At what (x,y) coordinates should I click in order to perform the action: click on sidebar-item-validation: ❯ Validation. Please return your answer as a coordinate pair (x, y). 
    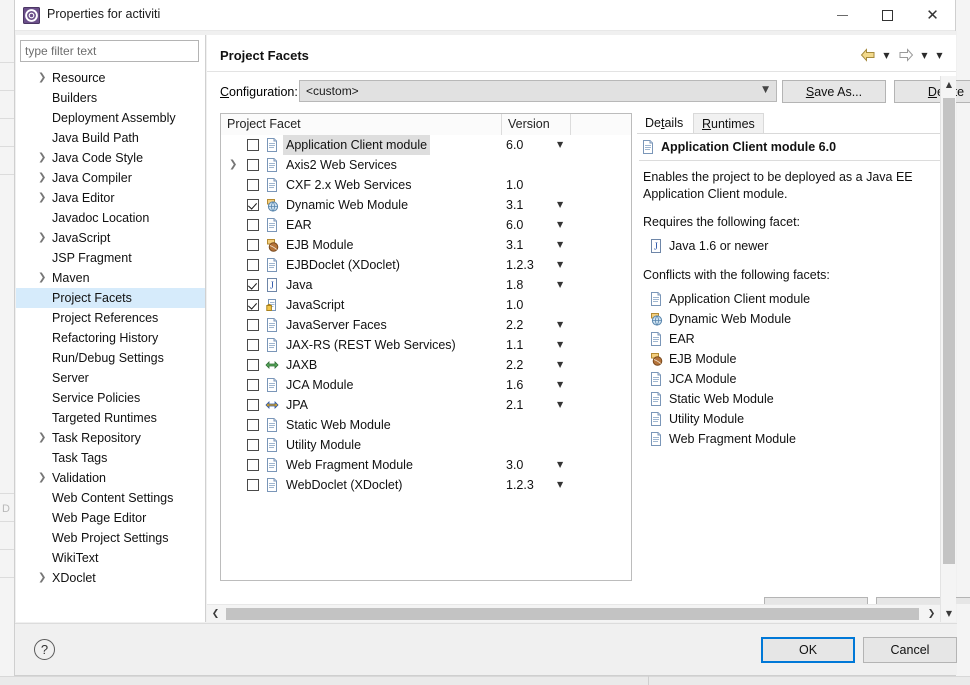
    Looking at the image, I should click on (110, 478).